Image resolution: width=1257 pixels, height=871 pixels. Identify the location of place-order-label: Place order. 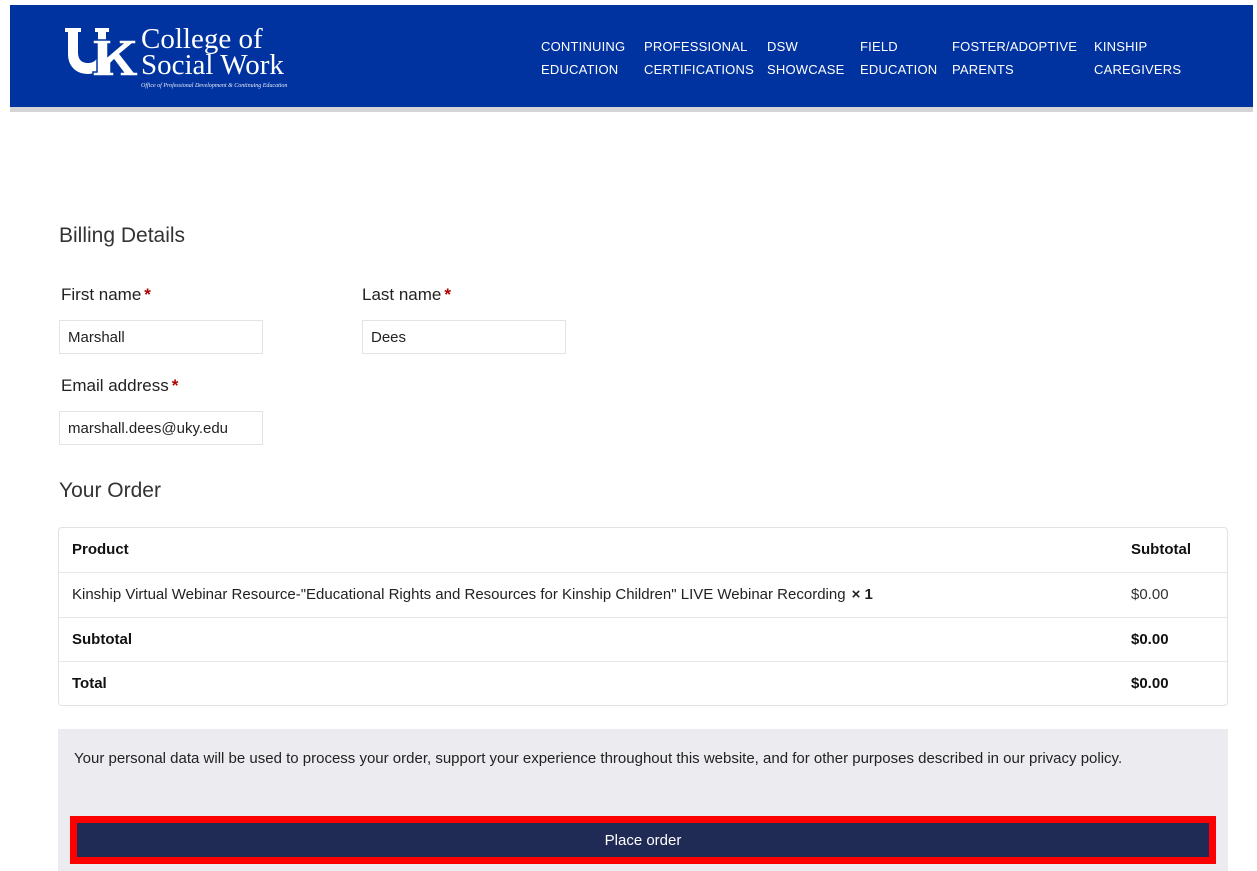
(643, 840).